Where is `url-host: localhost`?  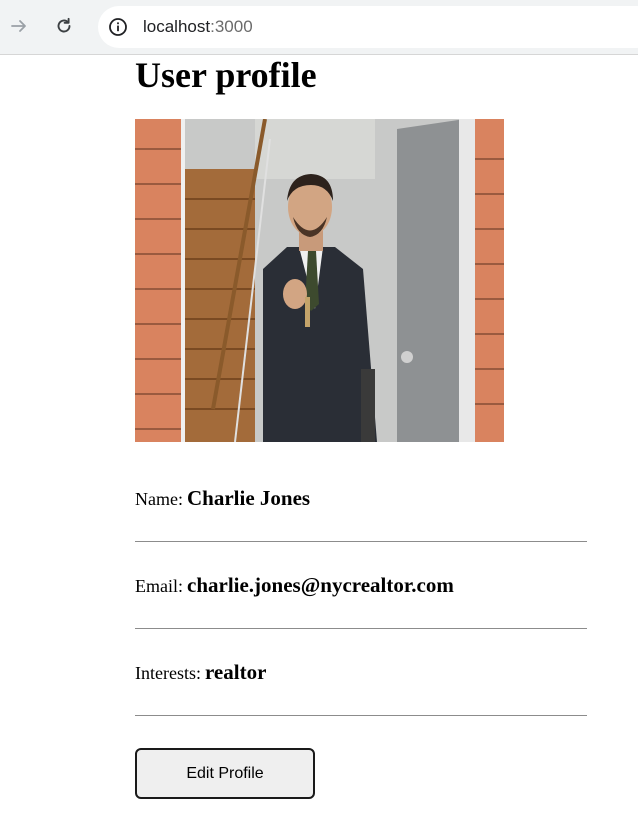 url-host: localhost is located at coordinates (177, 26).